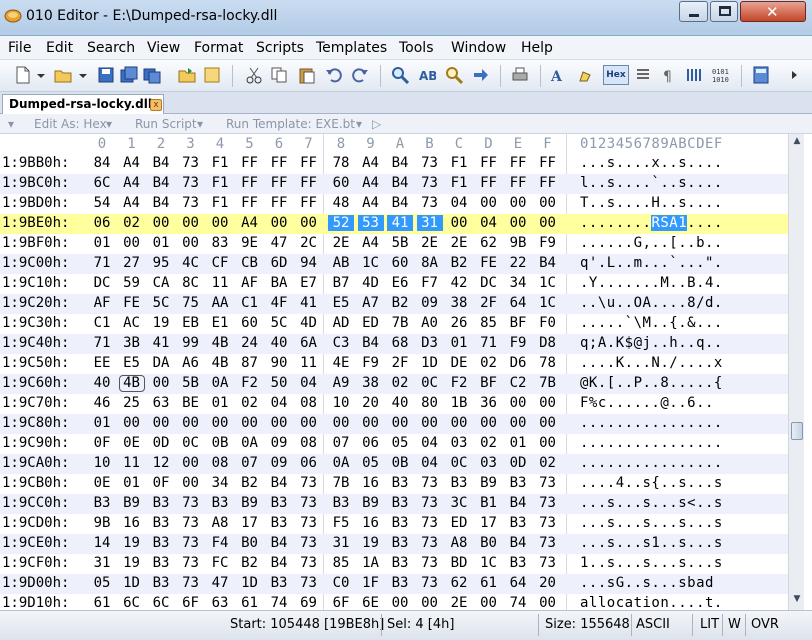  Describe the element at coordinates (653, 624) in the screenshot. I see `char-encoding: ASCII` at that location.